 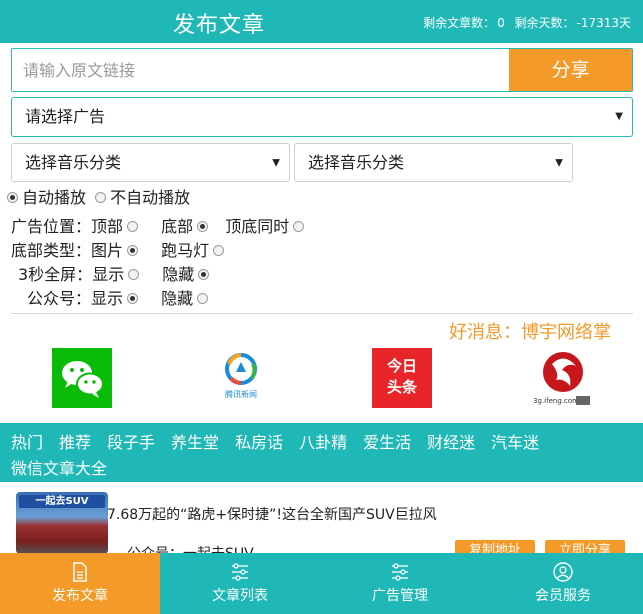 What do you see at coordinates (177, 226) in the screenshot?
I see `ad-position-bottom-label: 底部` at bounding box center [177, 226].